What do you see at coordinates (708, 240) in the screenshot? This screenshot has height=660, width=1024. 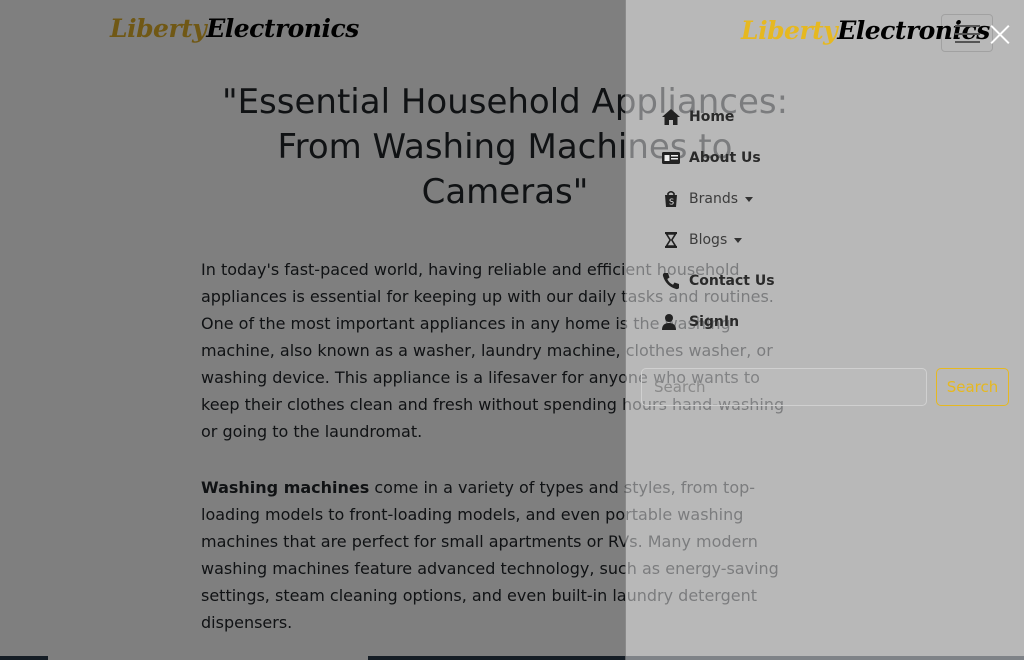 I see `nav-item-label: Blogs` at bounding box center [708, 240].